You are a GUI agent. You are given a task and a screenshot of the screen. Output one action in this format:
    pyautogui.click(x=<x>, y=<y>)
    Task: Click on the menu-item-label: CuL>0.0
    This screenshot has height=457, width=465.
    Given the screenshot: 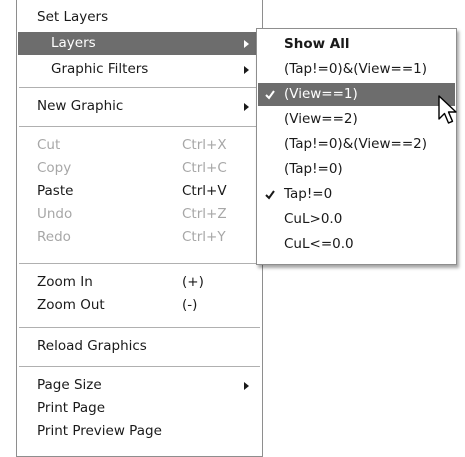 What is the action you would take?
    pyautogui.click(x=313, y=219)
    